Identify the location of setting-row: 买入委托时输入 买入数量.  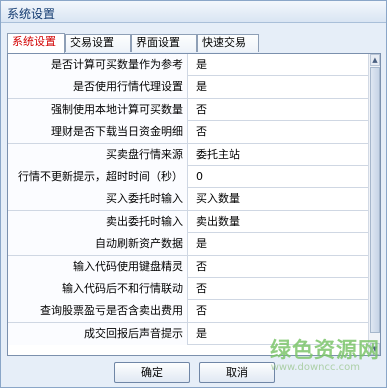
(189, 199).